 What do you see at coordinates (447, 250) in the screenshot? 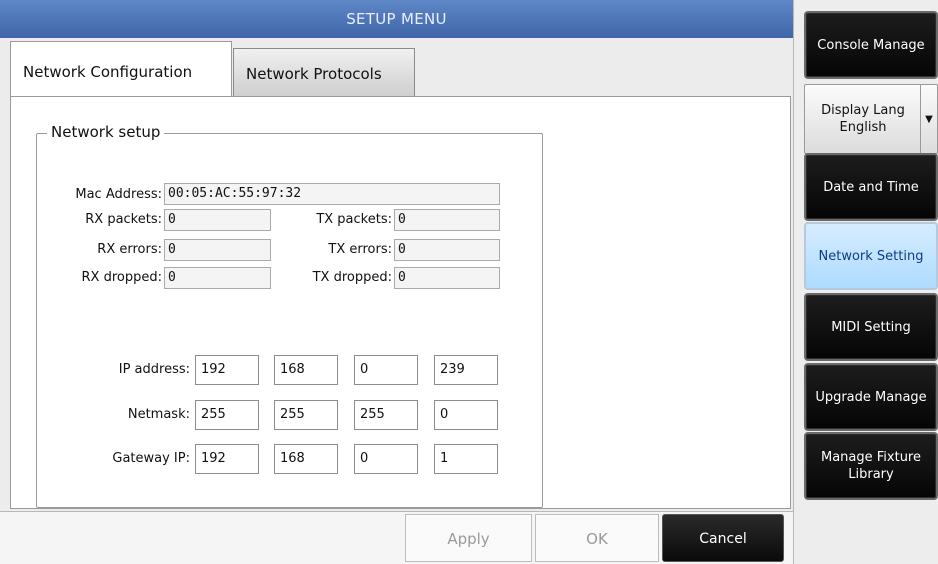
I see `tx-errors-field: 0` at bounding box center [447, 250].